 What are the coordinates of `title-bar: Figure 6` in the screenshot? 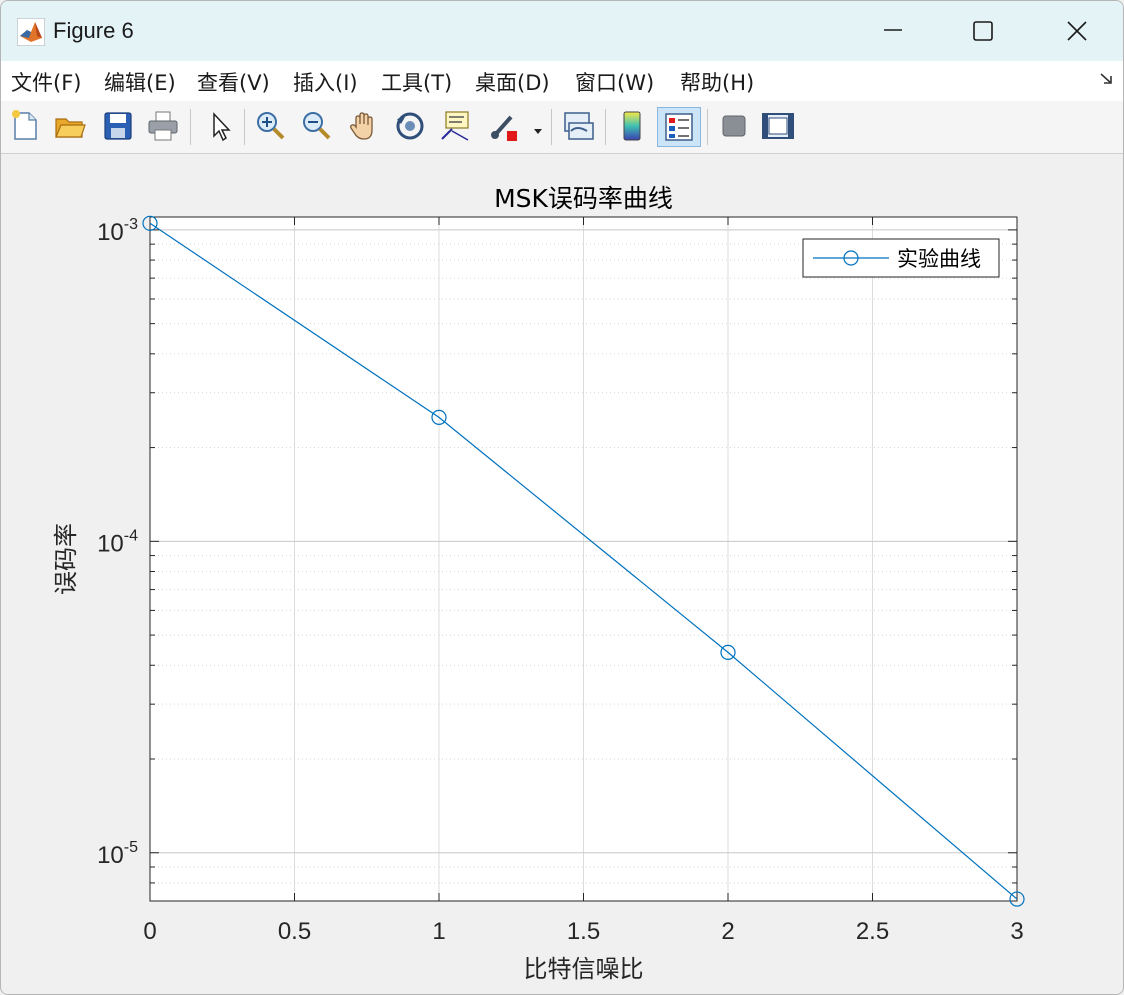 It's located at (562, 31).